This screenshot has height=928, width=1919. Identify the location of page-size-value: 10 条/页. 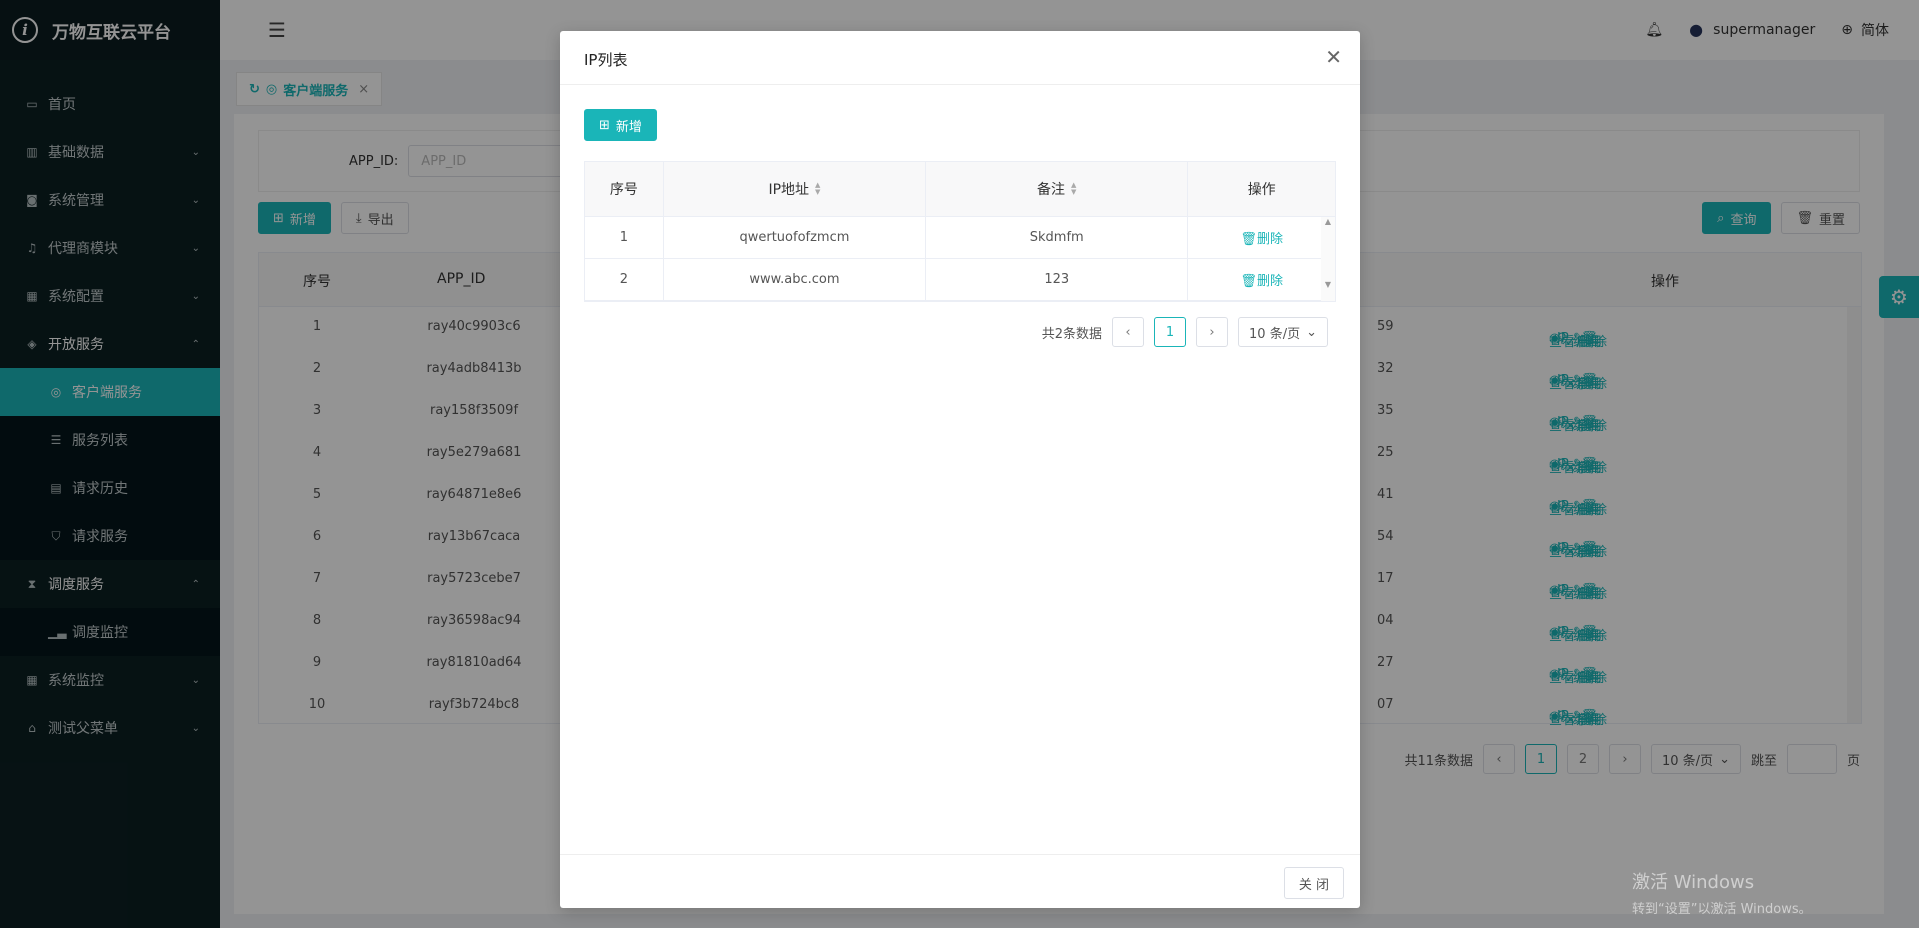
(1275, 334).